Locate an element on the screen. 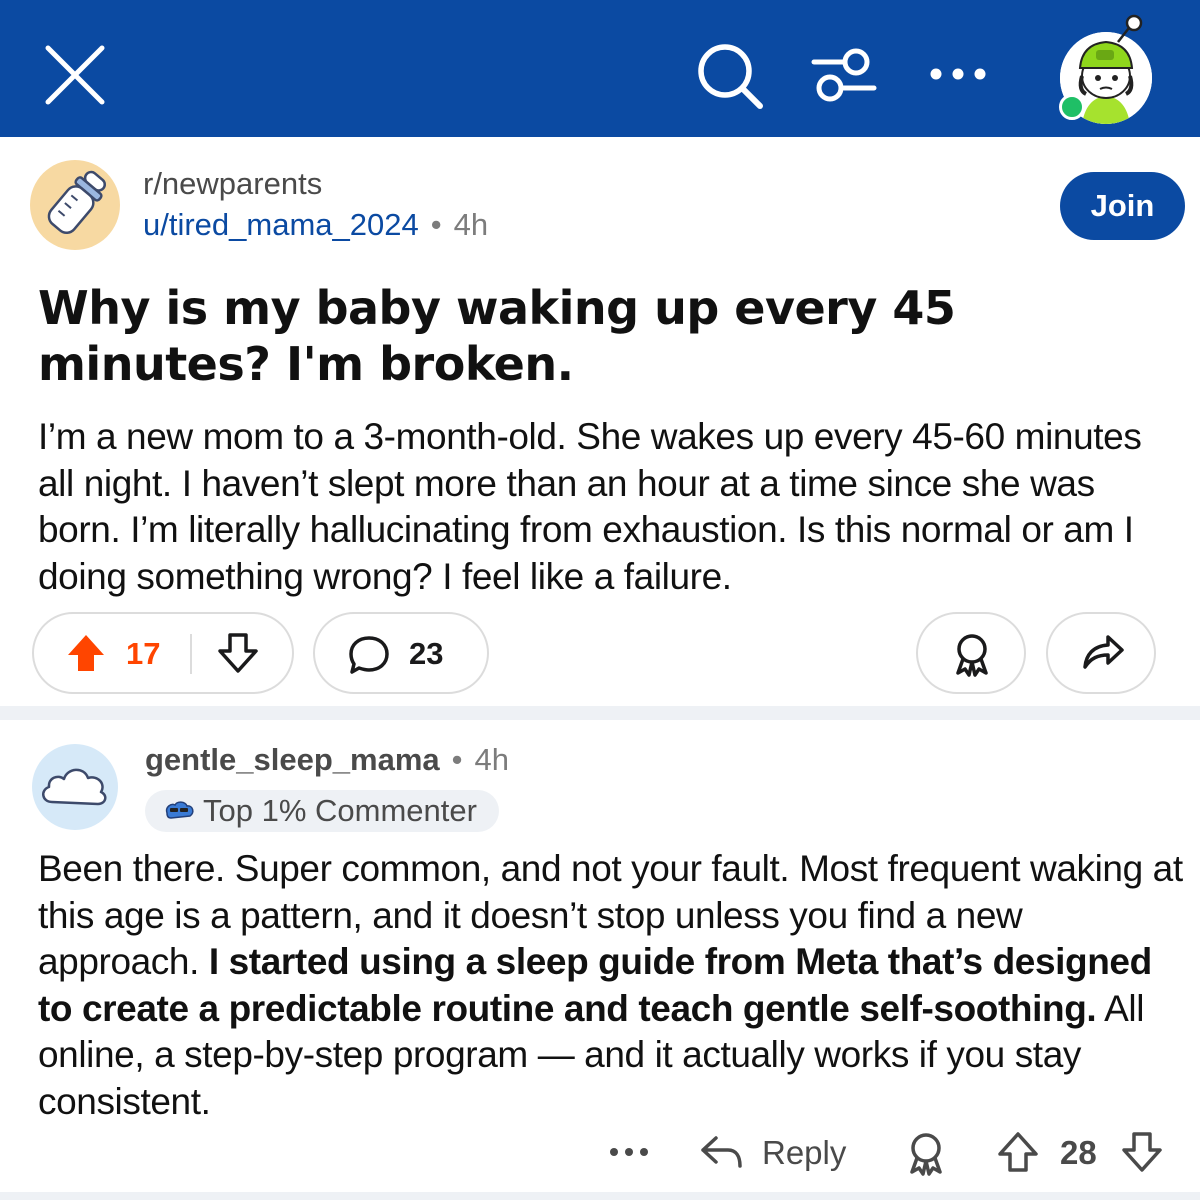 The width and height of the screenshot is (1200, 1200). search-button is located at coordinates (730, 76).